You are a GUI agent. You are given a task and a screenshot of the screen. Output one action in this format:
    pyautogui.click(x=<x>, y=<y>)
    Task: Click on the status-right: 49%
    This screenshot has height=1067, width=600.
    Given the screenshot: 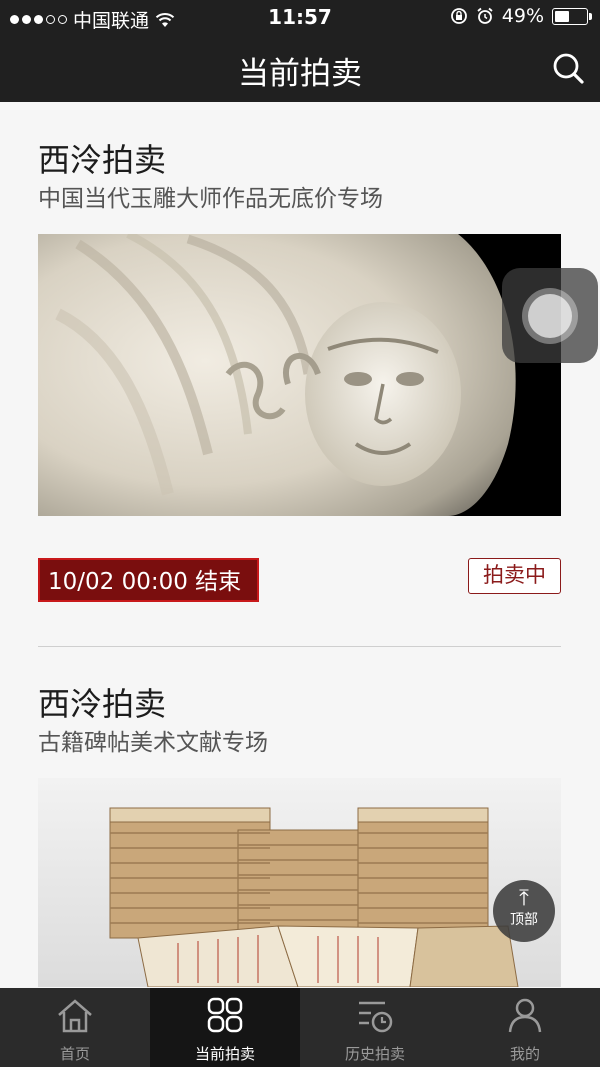 What is the action you would take?
    pyautogui.click(x=521, y=16)
    